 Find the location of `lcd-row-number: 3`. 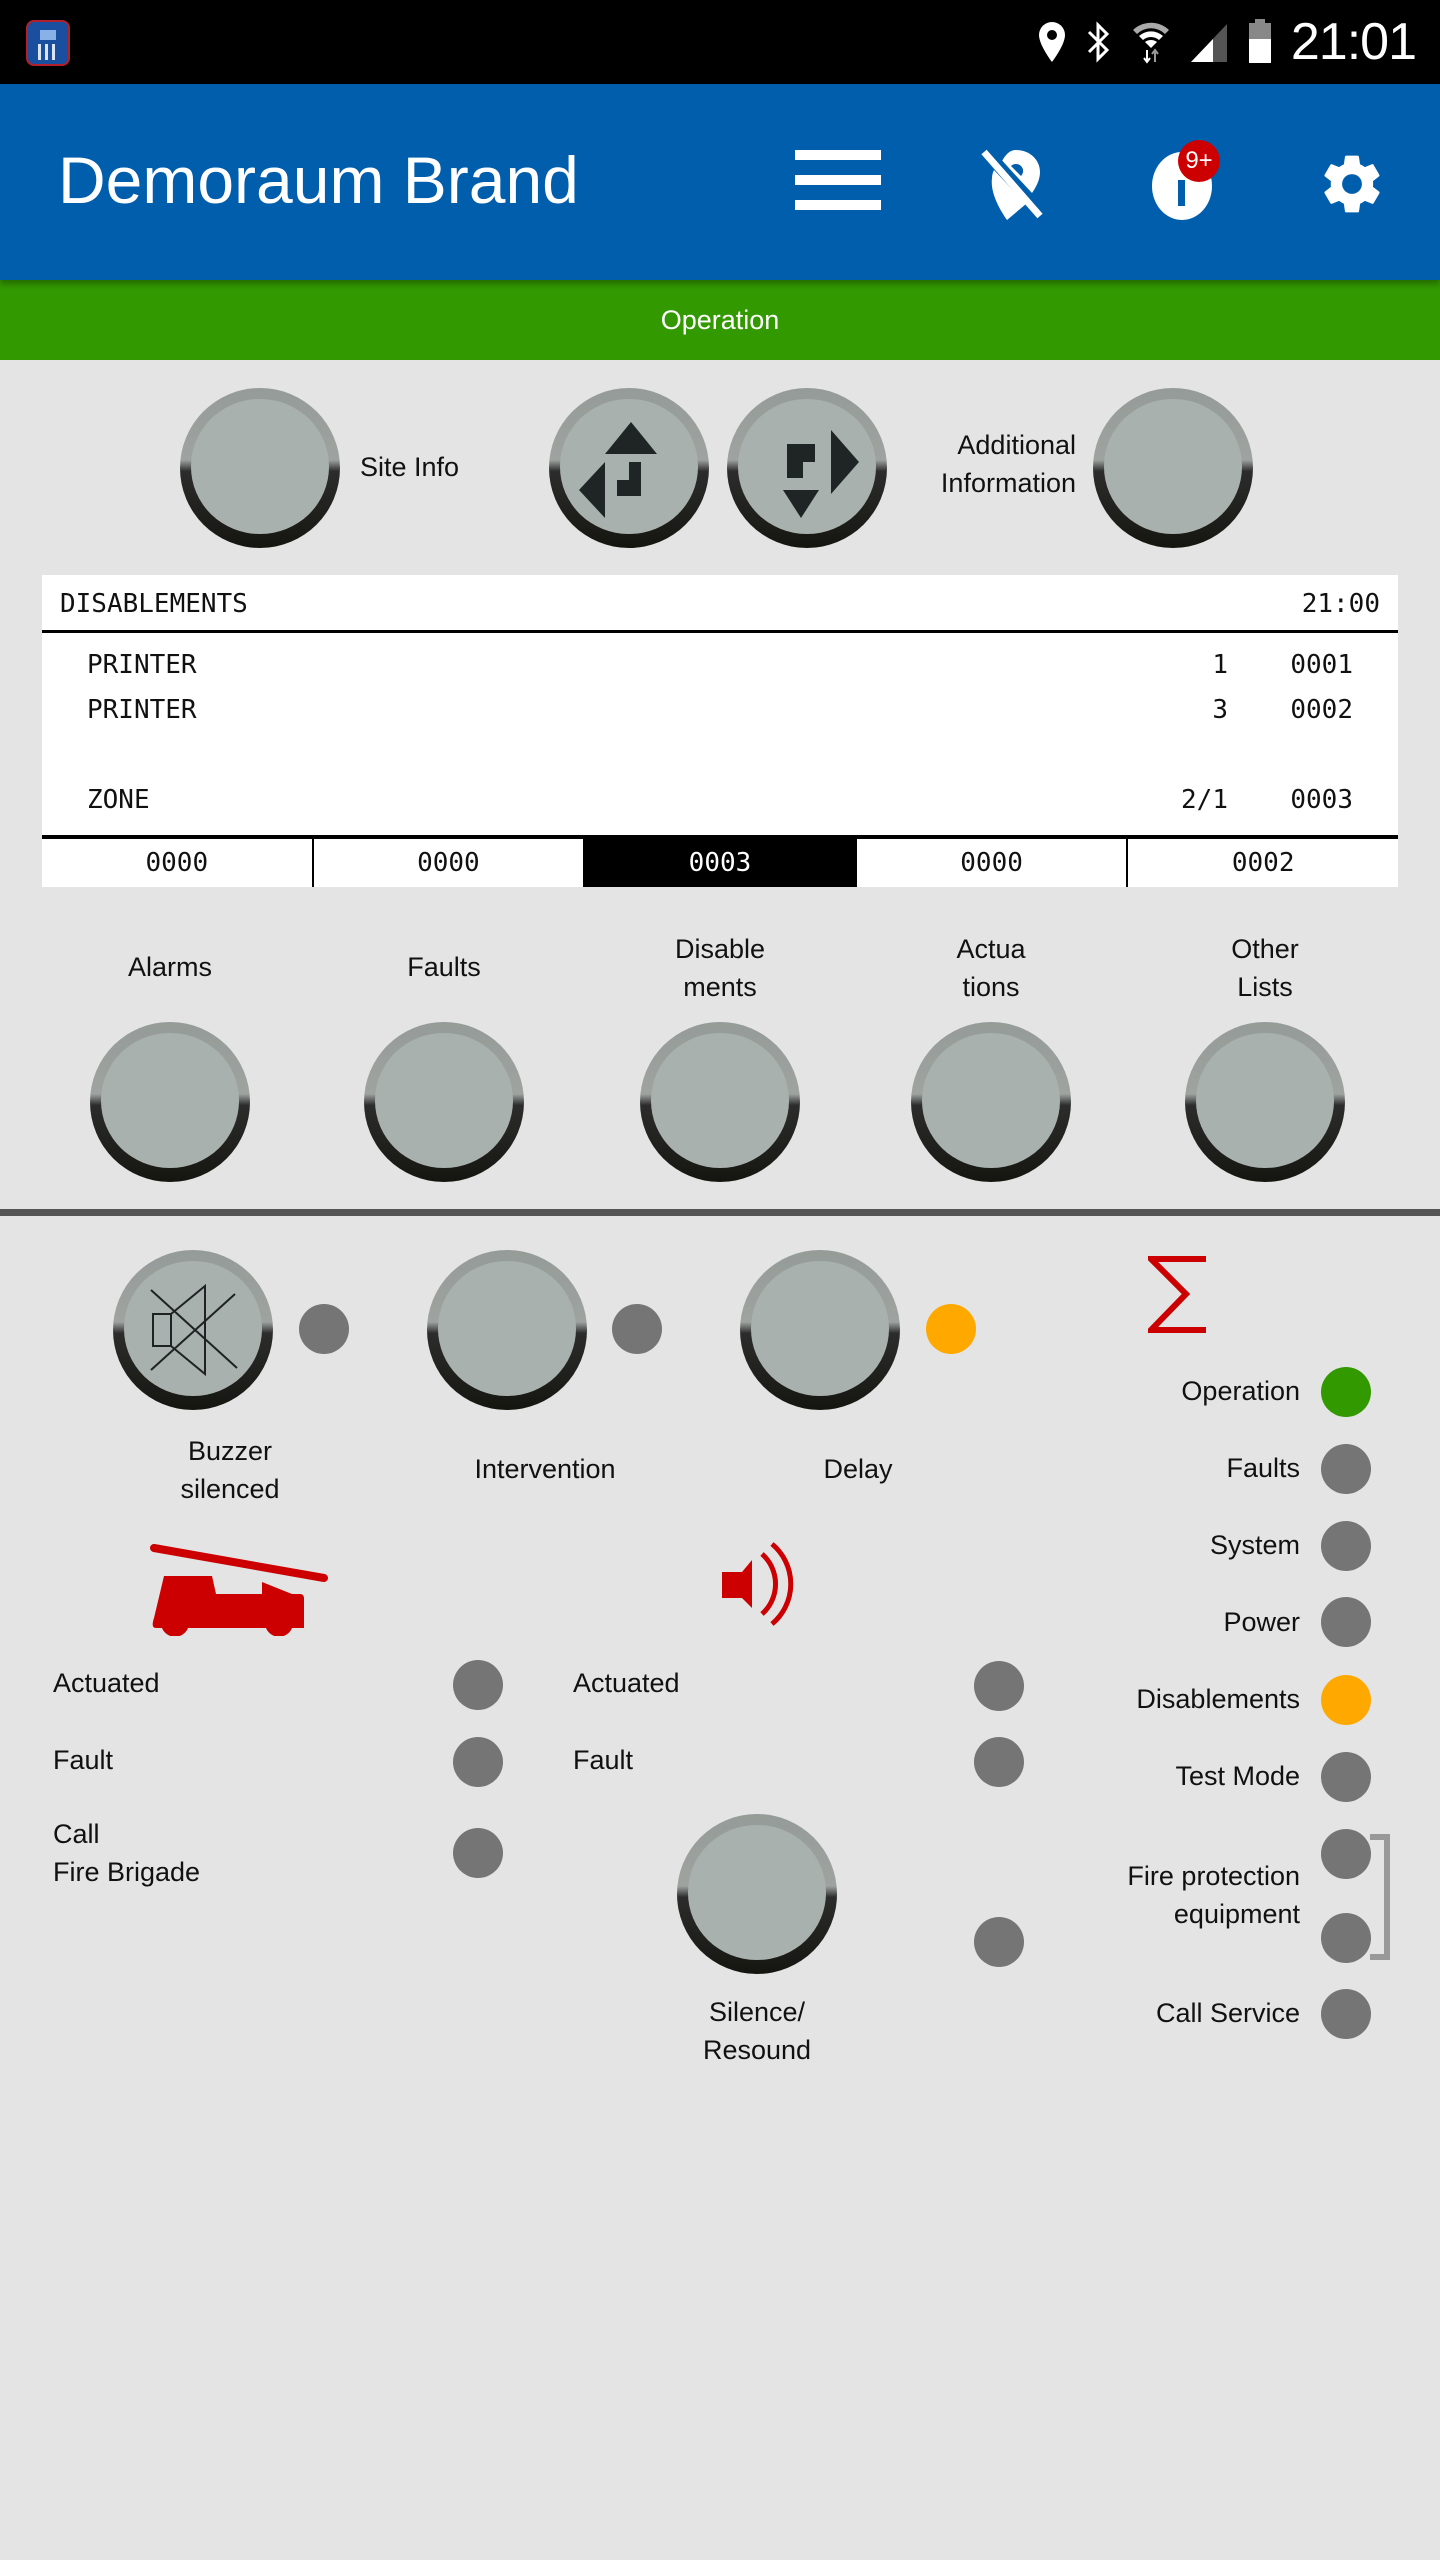

lcd-row-number: 3 is located at coordinates (1220, 710).